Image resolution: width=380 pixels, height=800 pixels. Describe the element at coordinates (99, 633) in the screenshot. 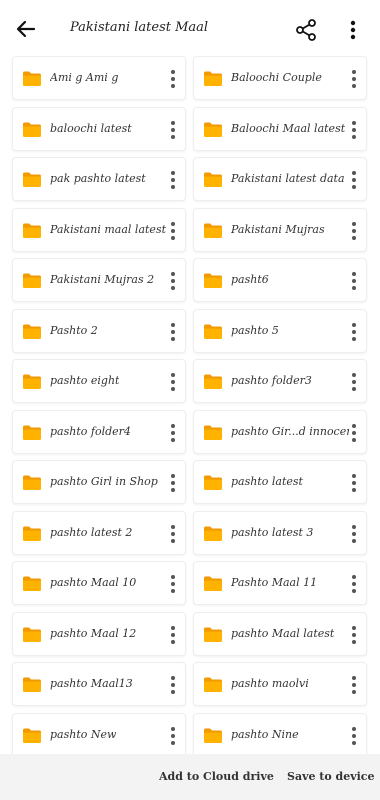

I see `folder-item: pashto Maal 12` at that location.